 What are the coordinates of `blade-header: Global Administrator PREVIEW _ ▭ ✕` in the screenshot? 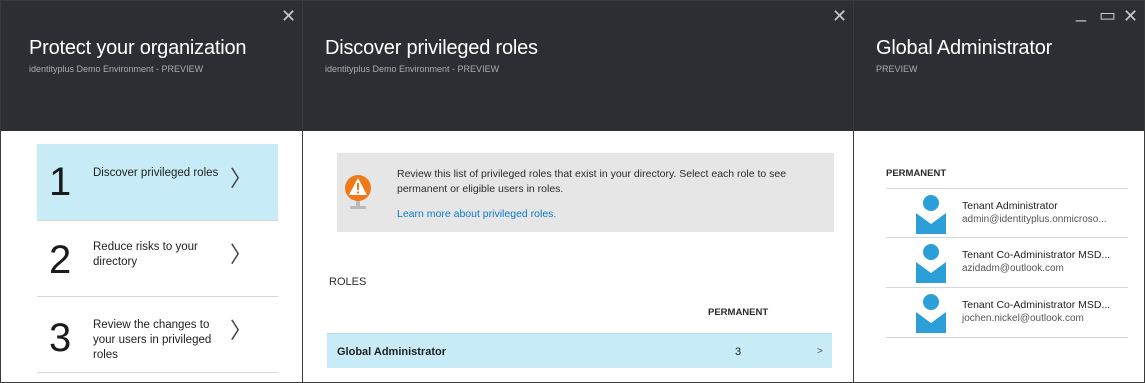 It's located at (999, 66).